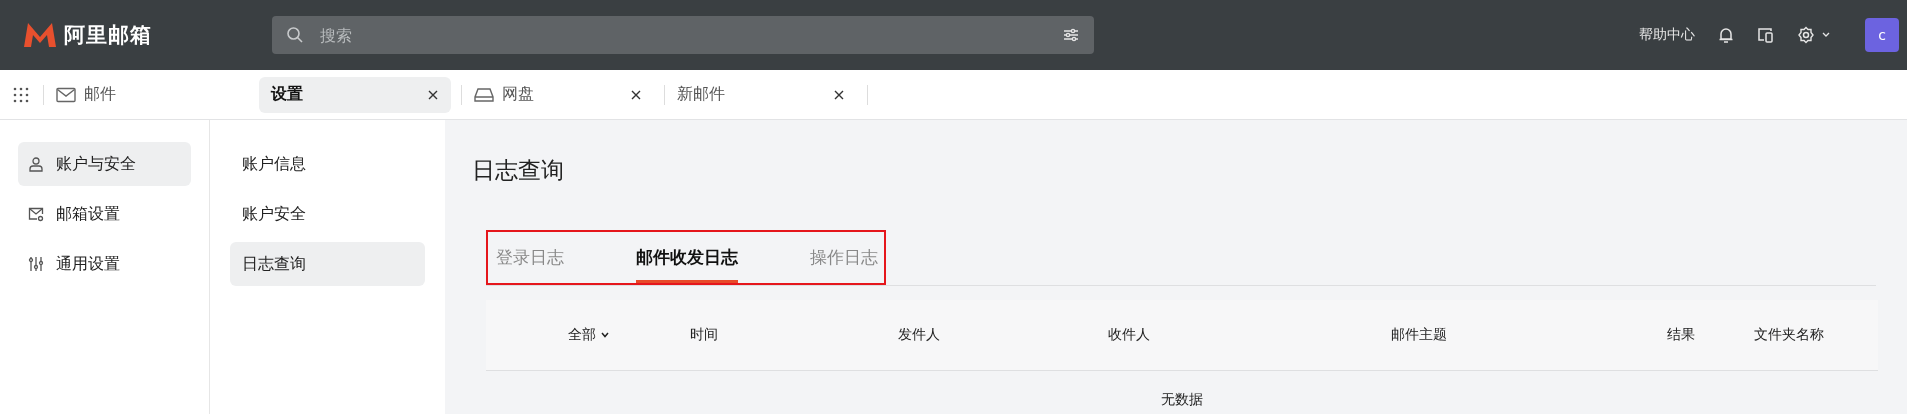 The width and height of the screenshot is (1907, 414). I want to click on empty-message: 无数据, so click(1182, 400).